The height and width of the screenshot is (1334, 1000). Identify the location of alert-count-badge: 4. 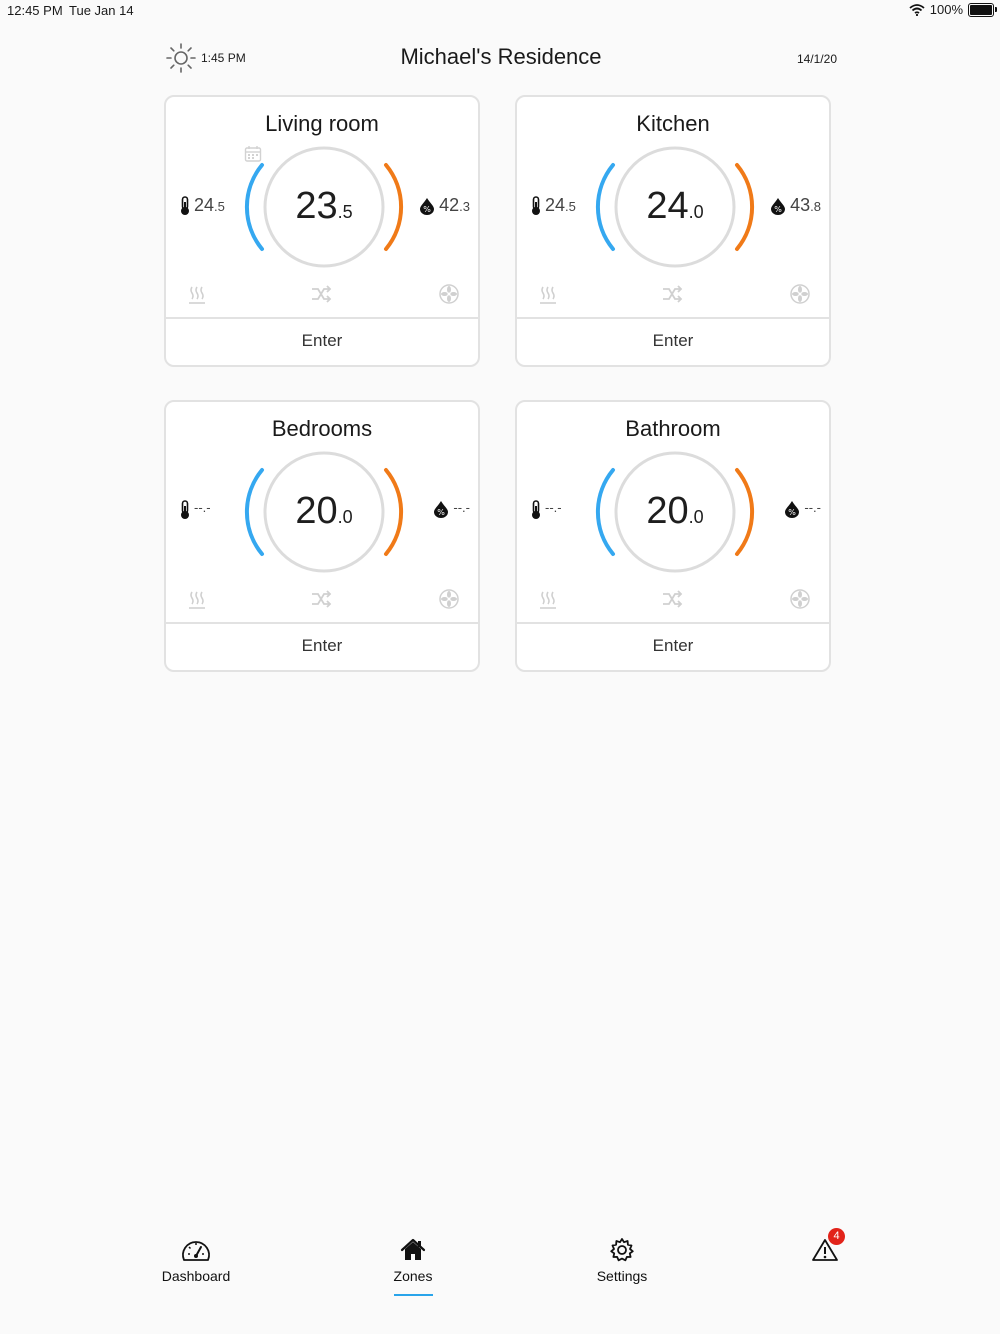
(836, 1236).